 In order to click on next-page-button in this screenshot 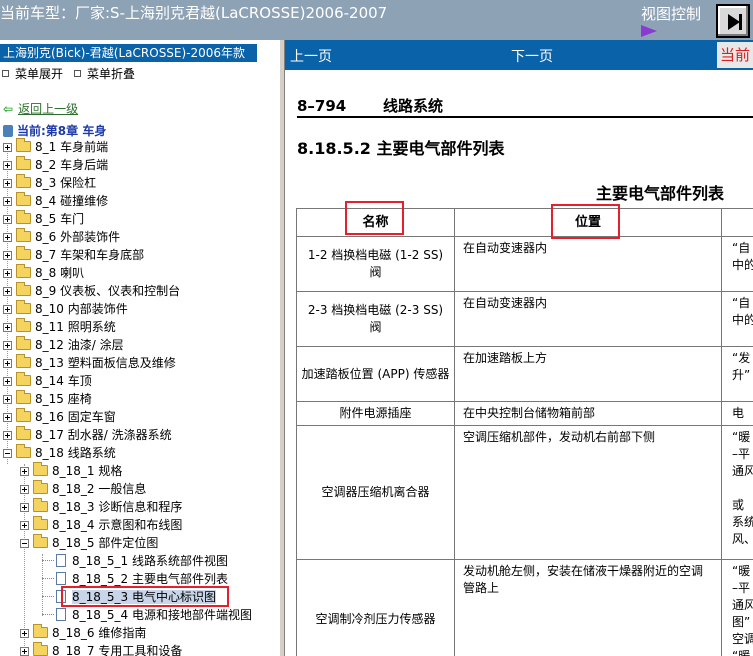, I will do `click(733, 21)`.